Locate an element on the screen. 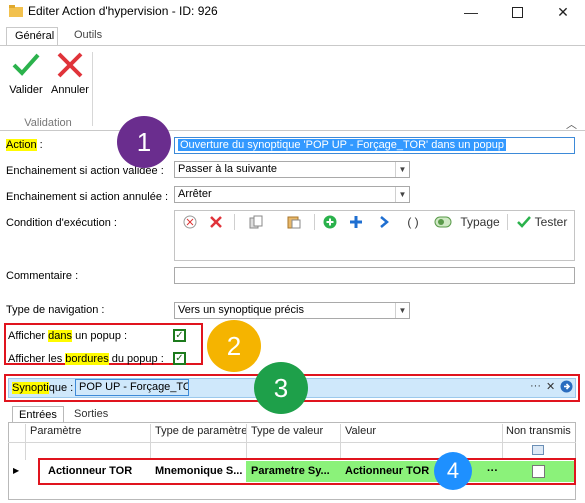 The image size is (585, 503). tester-button: Tester is located at coordinates (542, 222).